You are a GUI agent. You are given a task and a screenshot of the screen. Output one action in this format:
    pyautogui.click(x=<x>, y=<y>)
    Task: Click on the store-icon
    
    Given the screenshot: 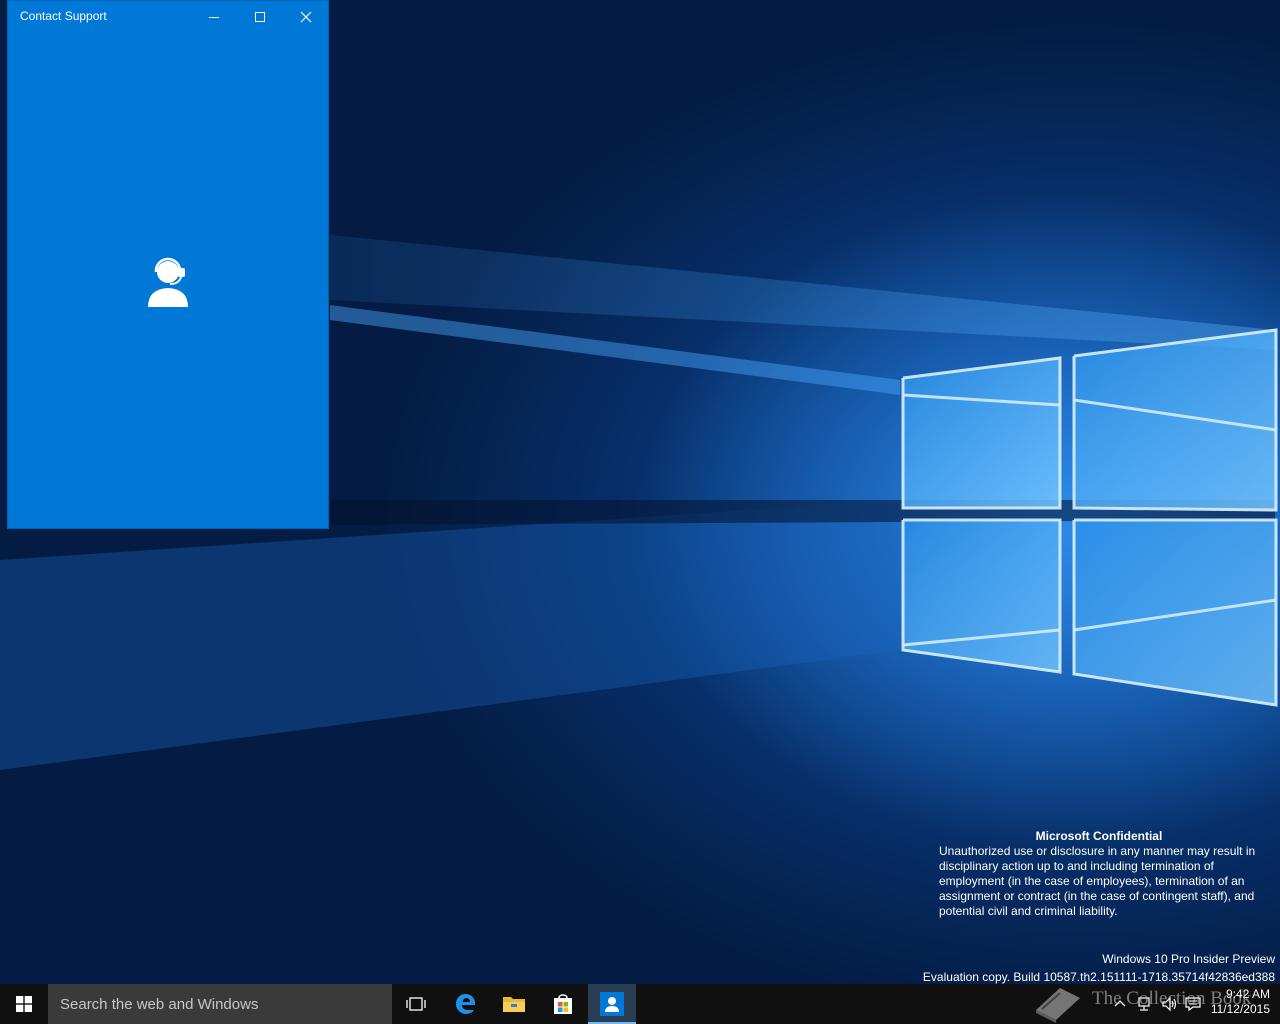 What is the action you would take?
    pyautogui.click(x=563, y=1004)
    